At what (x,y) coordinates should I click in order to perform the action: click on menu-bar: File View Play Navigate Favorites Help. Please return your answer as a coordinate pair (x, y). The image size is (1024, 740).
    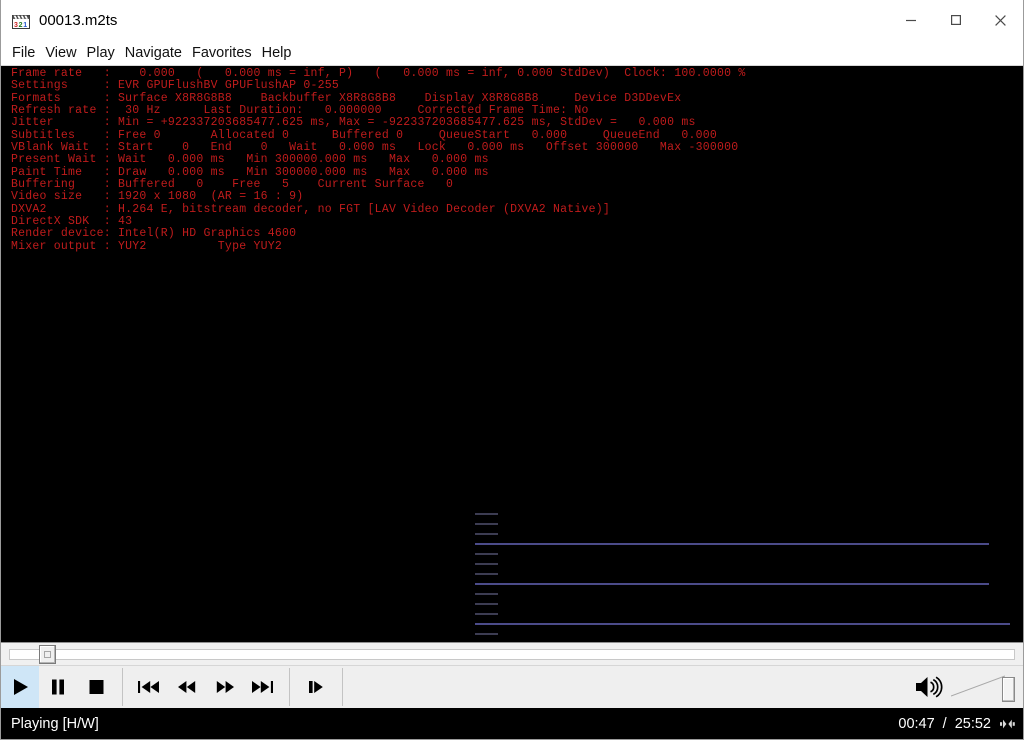
    Looking at the image, I should click on (512, 53).